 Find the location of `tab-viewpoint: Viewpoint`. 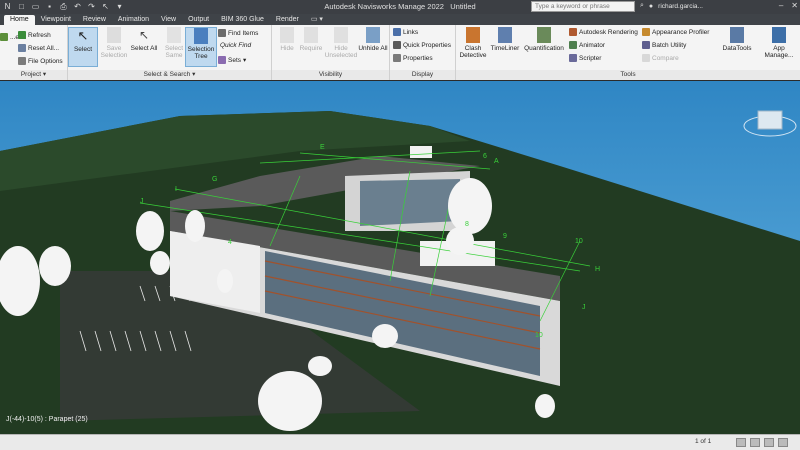

tab-viewpoint: Viewpoint is located at coordinates (56, 20).